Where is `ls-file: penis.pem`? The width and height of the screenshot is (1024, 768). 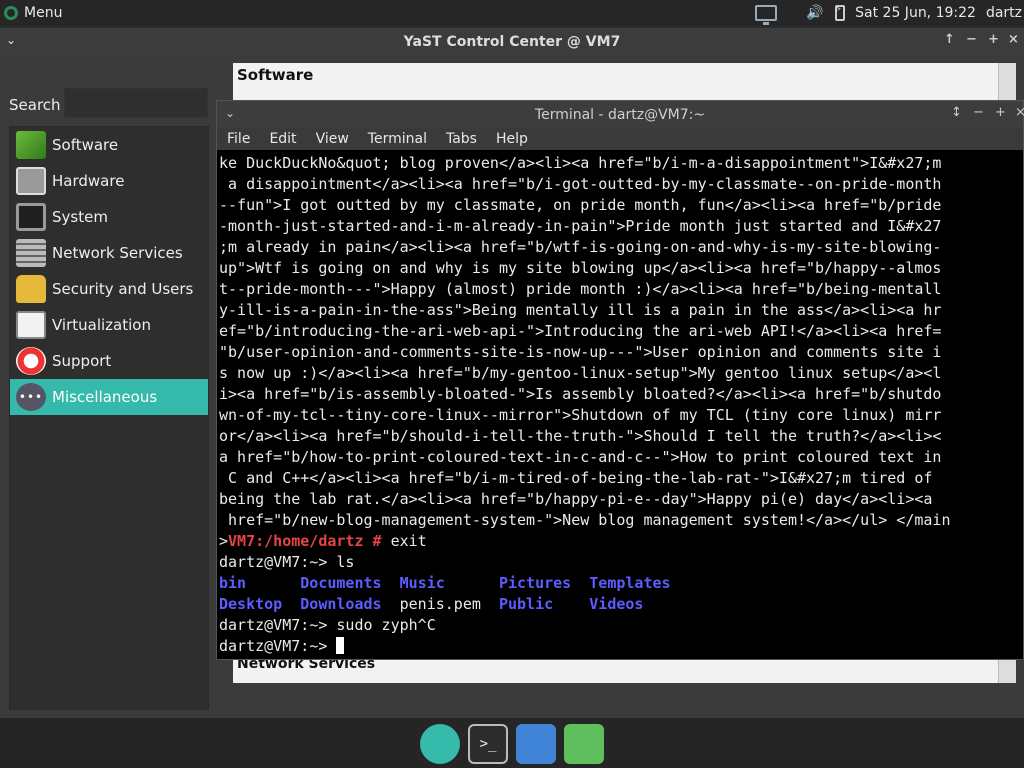 ls-file: penis.pem is located at coordinates (440, 604).